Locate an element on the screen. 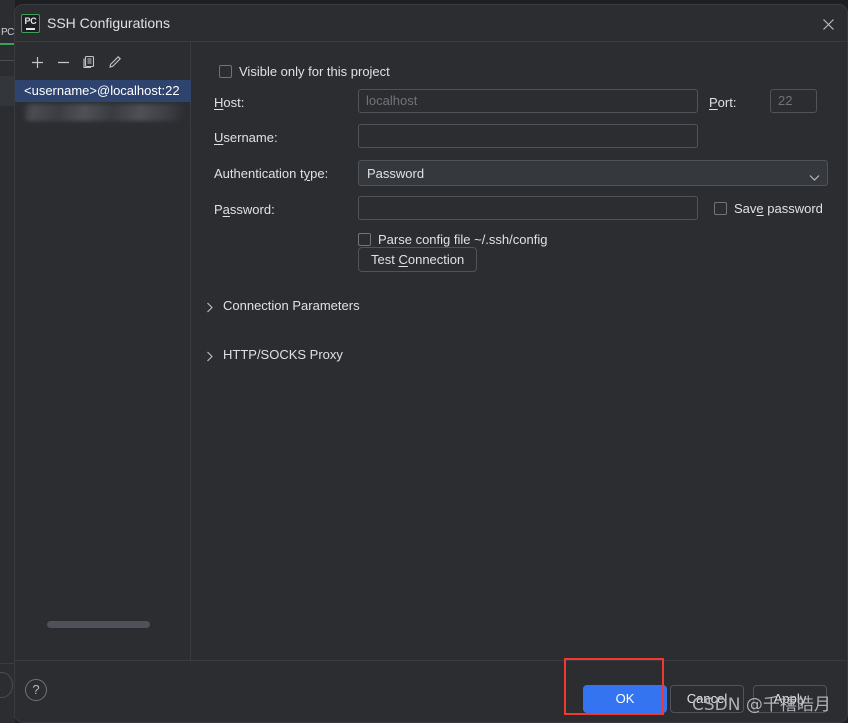 Image resolution: width=848 pixels, height=723 pixels. test-connection-button: Test Connection is located at coordinates (418, 259).